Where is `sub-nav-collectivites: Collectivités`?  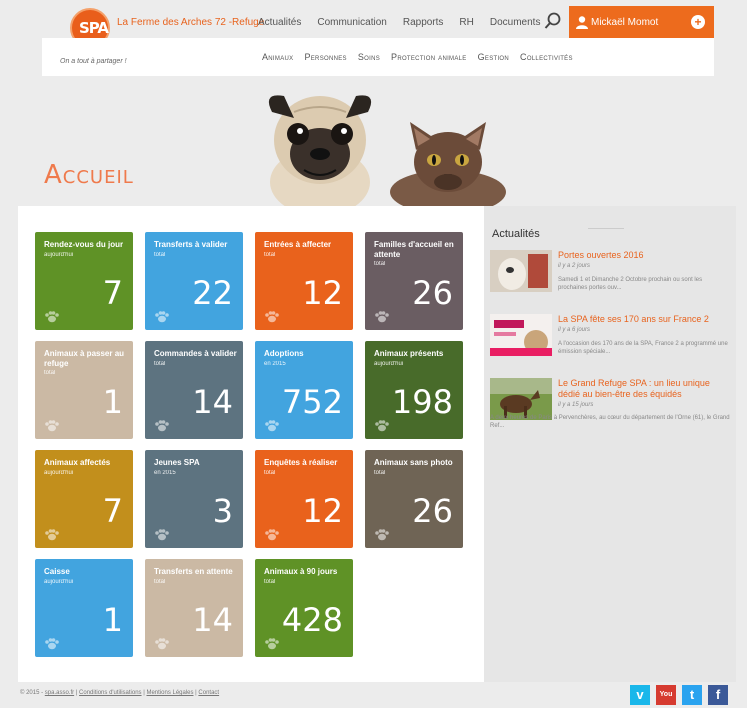 sub-nav-collectivites: Collectivités is located at coordinates (546, 57).